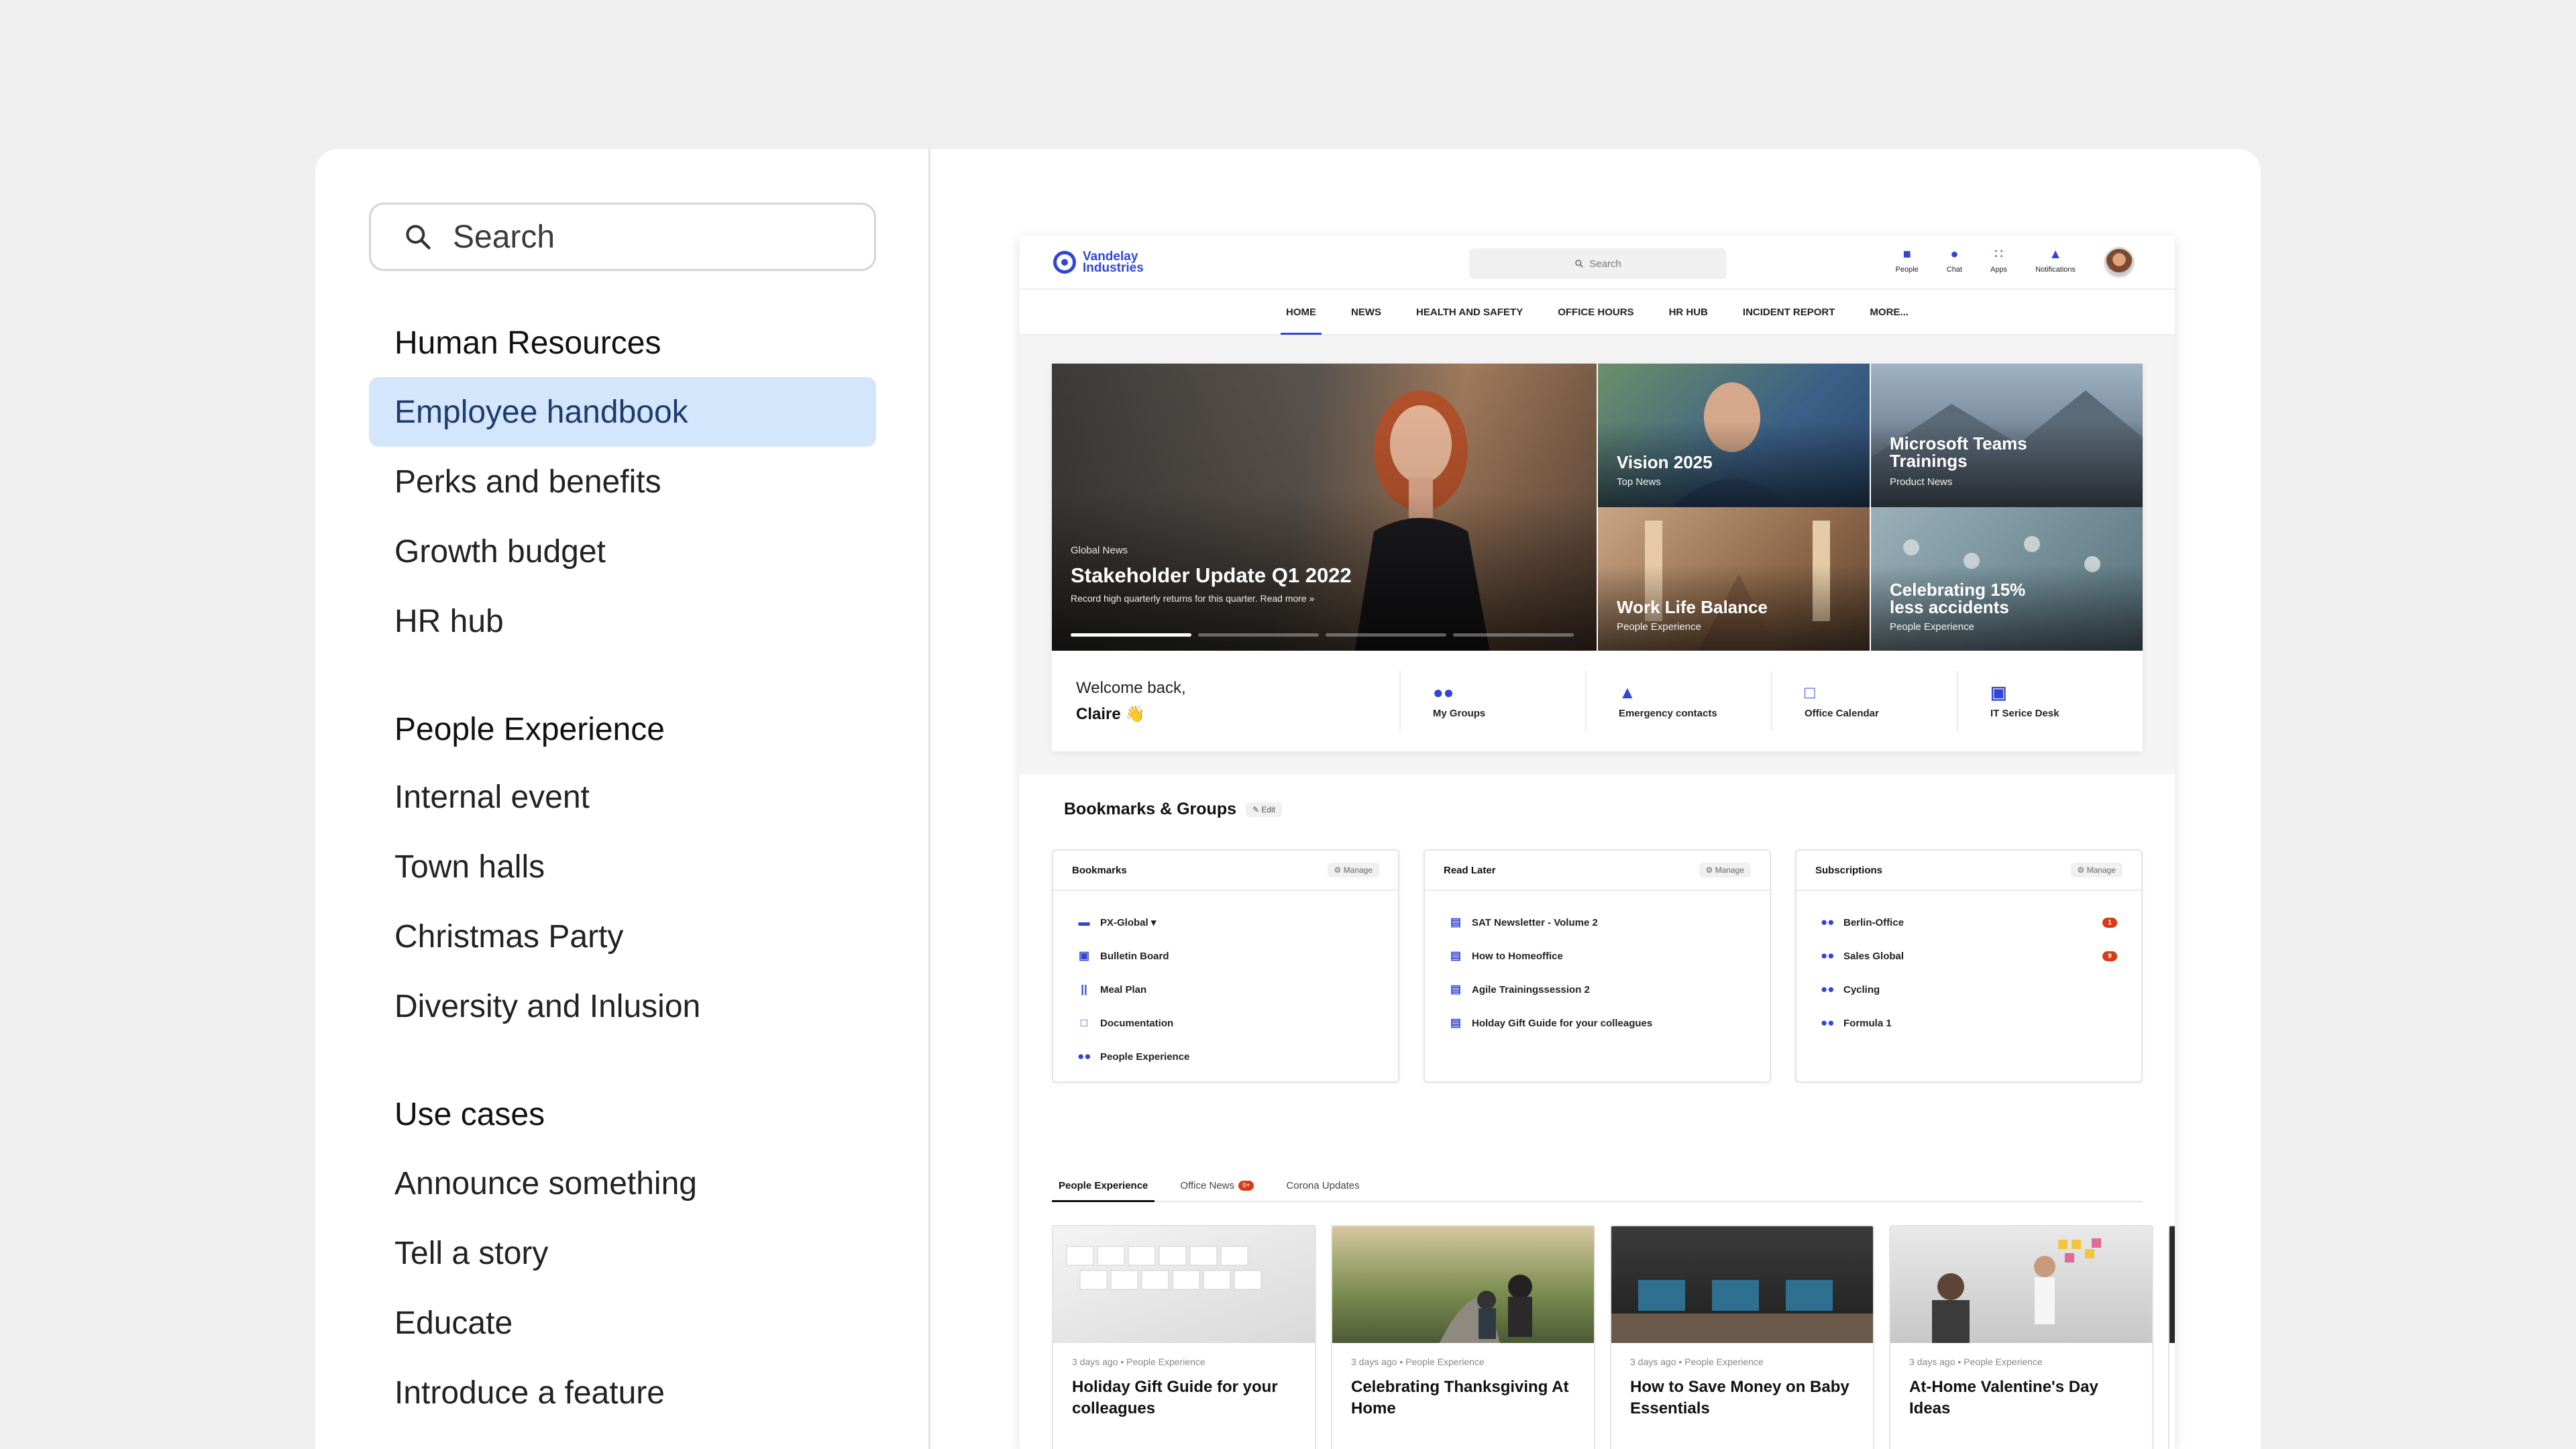 Image resolution: width=2576 pixels, height=1449 pixels. Describe the element at coordinates (622, 621) in the screenshot. I see `nav-item-hr-hub: HR hub` at that location.